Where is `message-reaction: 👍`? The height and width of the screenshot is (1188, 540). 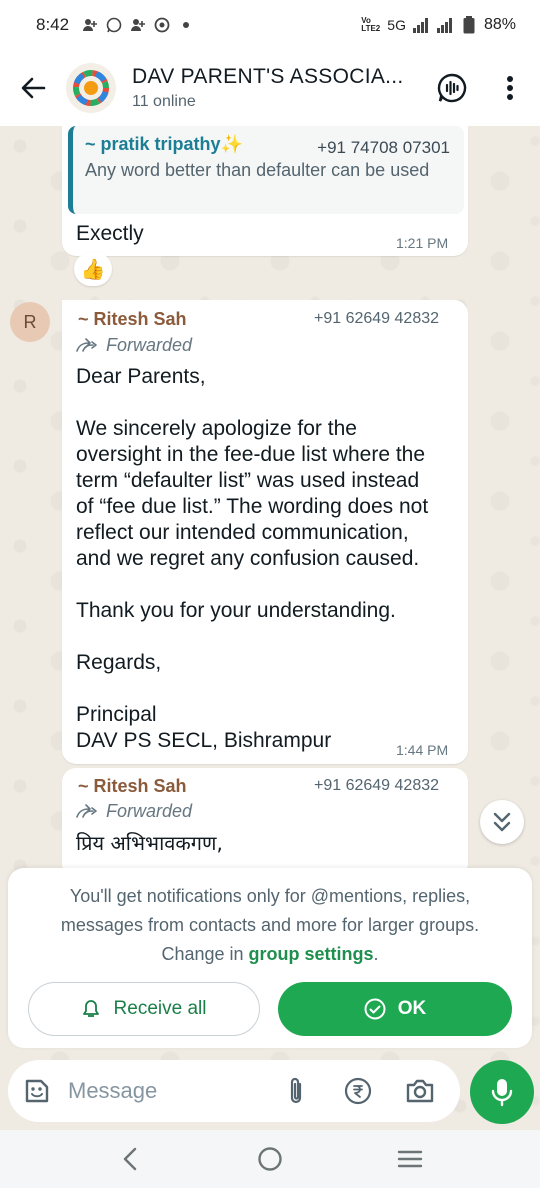
message-reaction: 👍 is located at coordinates (93, 269).